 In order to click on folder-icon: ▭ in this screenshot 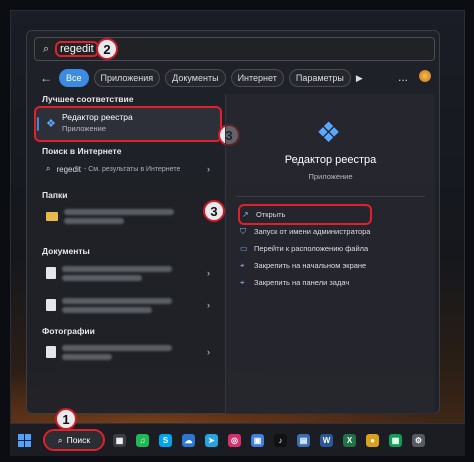, I will do `click(244, 248)`.